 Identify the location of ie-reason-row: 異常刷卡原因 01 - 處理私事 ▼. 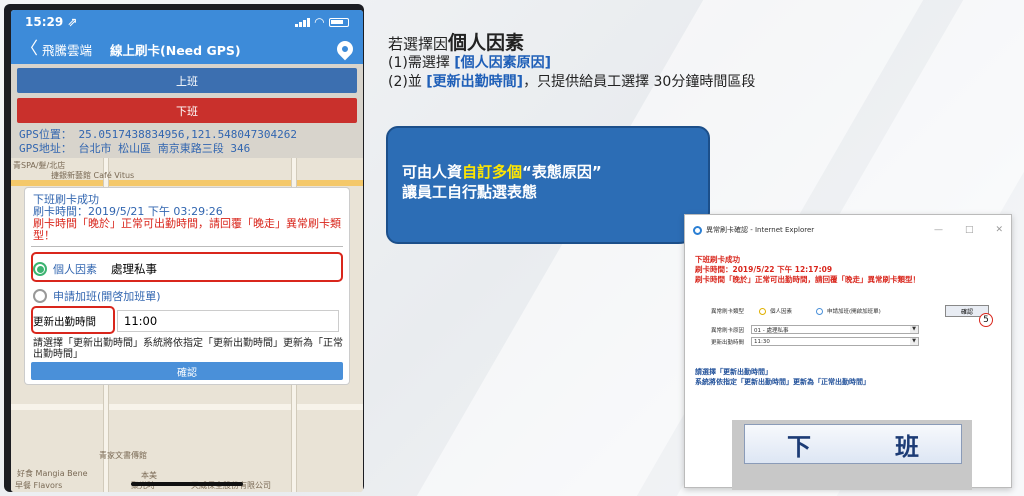
(815, 329).